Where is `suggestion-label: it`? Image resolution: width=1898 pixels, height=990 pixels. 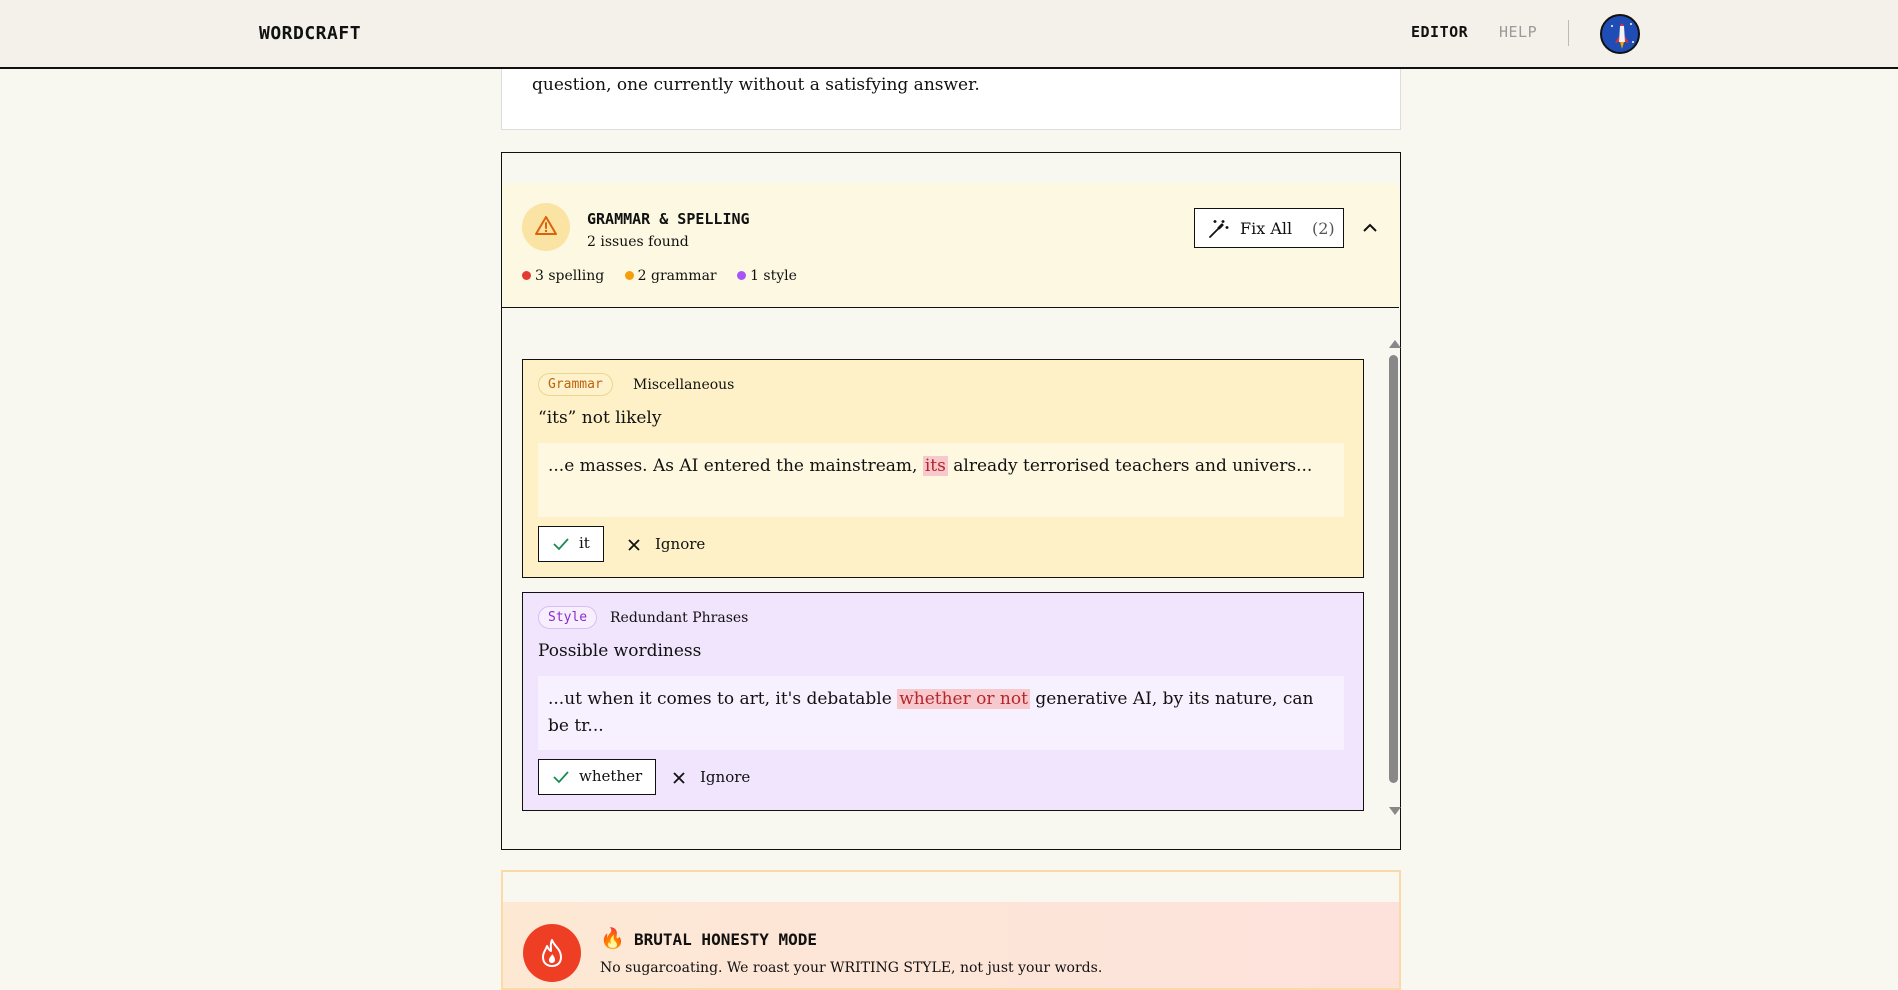
suggestion-label: it is located at coordinates (584, 543).